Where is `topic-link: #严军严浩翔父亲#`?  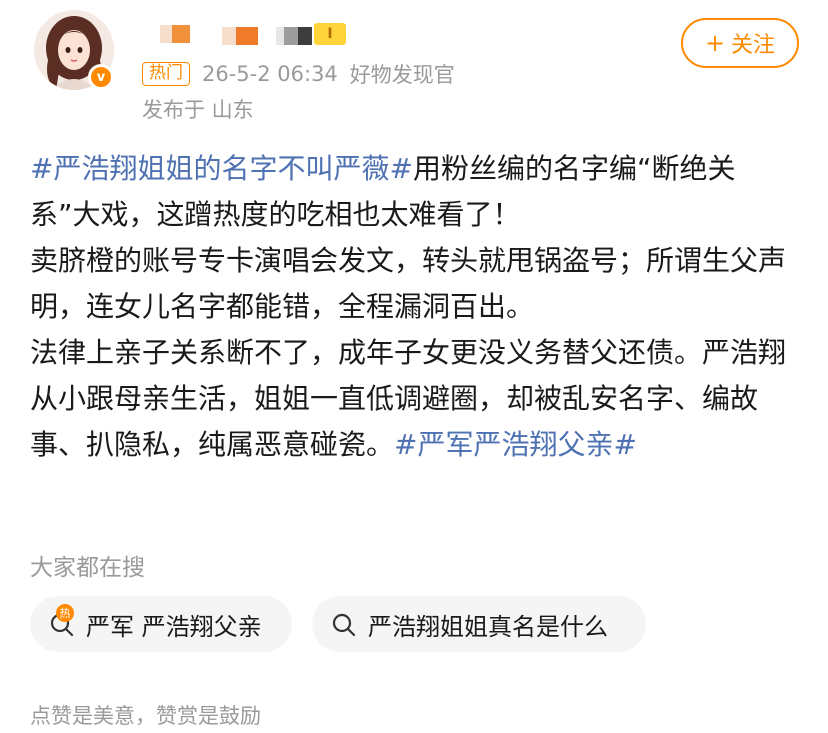 topic-link: #严军严浩翔父亲# is located at coordinates (515, 444).